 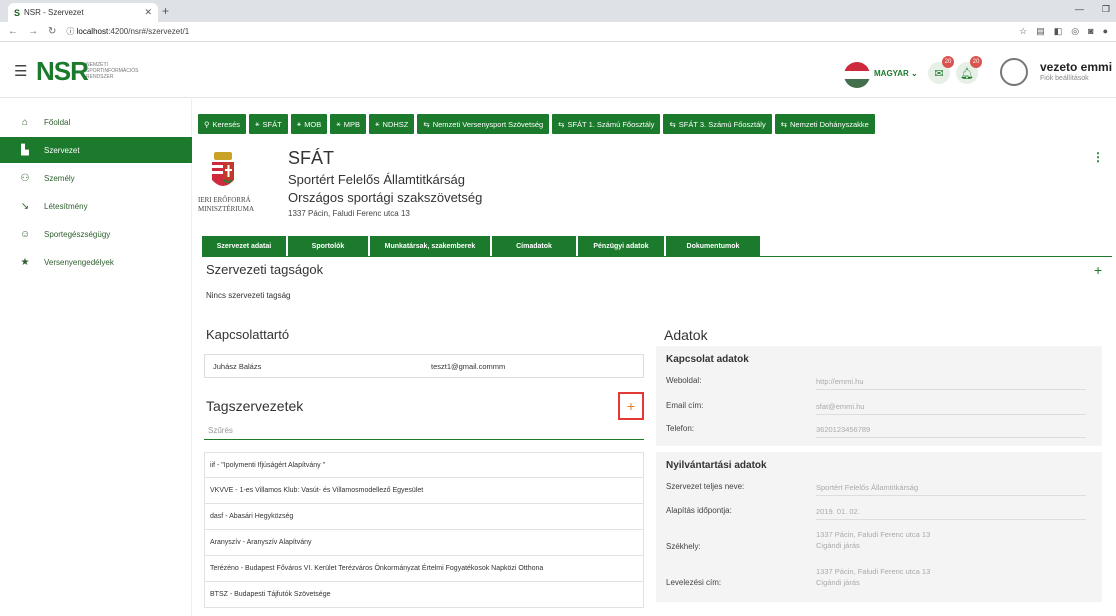 I want to click on back-icon: ←, so click(x=13, y=31).